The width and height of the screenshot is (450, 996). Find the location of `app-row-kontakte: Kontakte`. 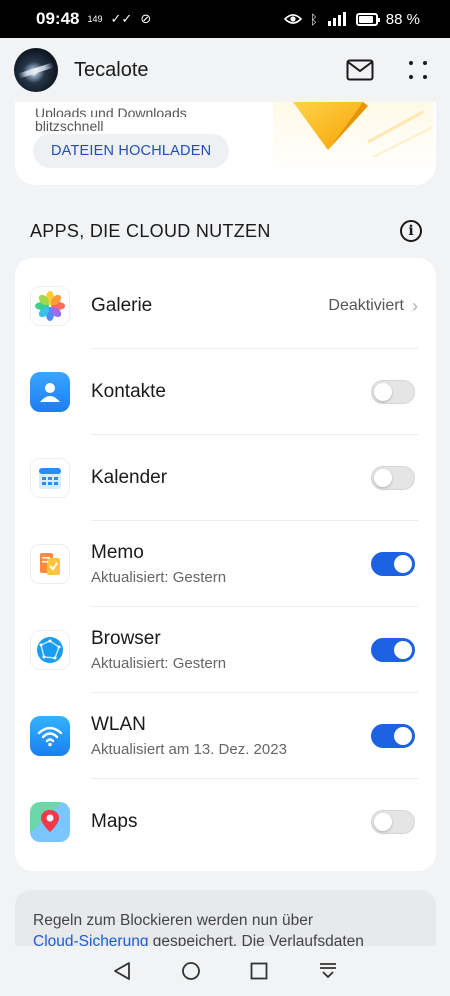

app-row-kontakte: Kontakte is located at coordinates (225, 392).